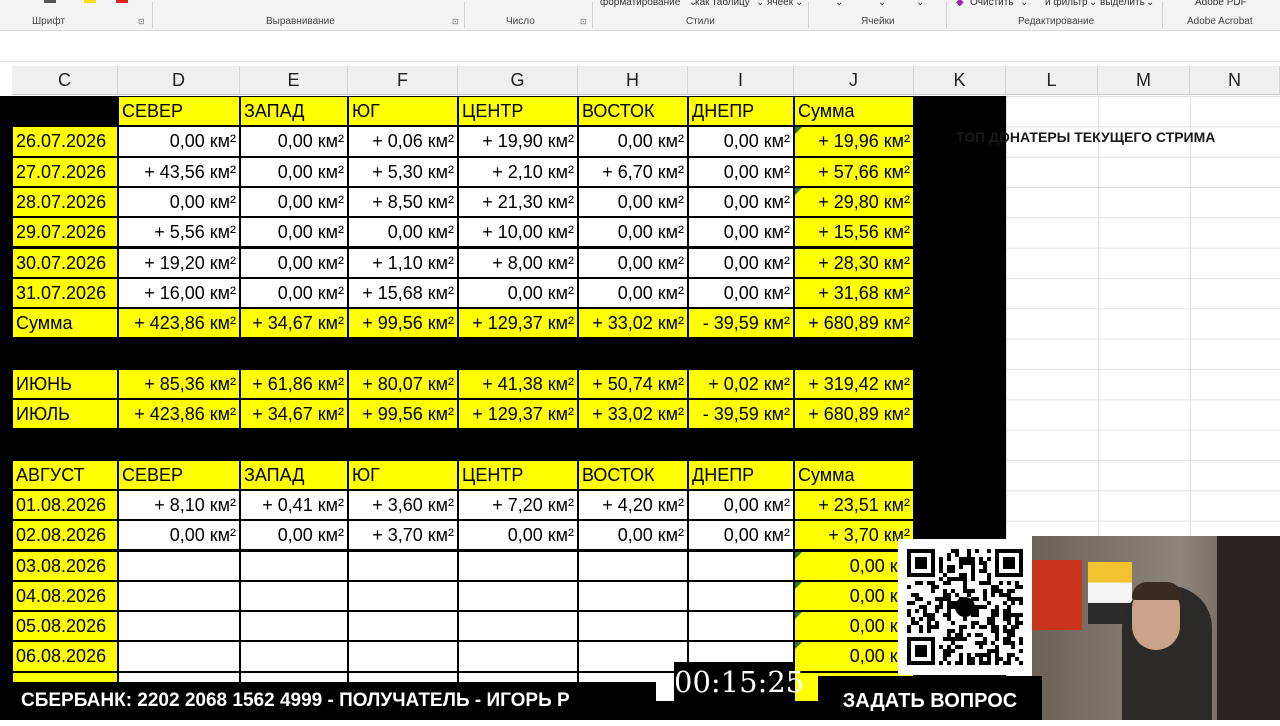 The height and width of the screenshot is (726, 1280). What do you see at coordinates (854, 505) in the screenshot?
I see `row-sum-cell: + 23,51 км²` at bounding box center [854, 505].